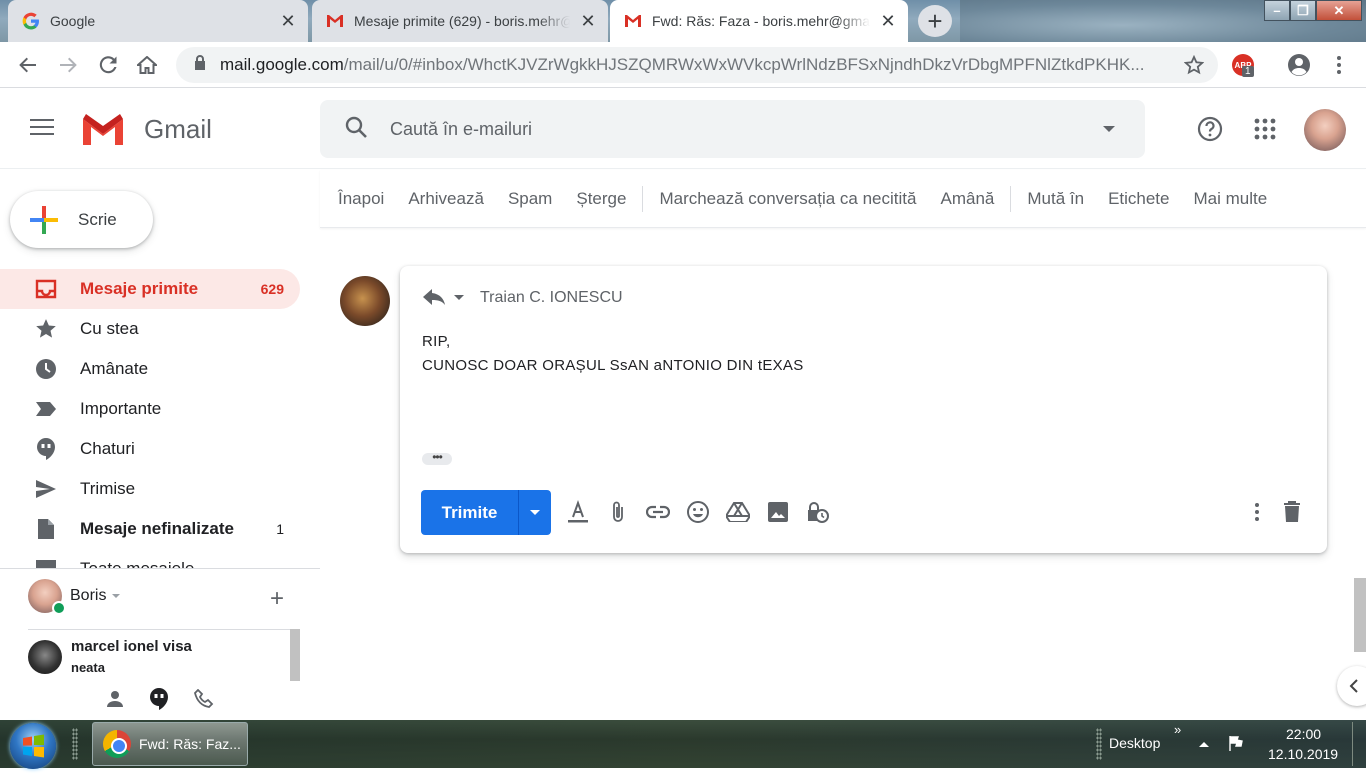 Image resolution: width=1366 pixels, height=774 pixels. What do you see at coordinates (1138, 199) in the screenshot?
I see `labels-button: Etichete` at bounding box center [1138, 199].